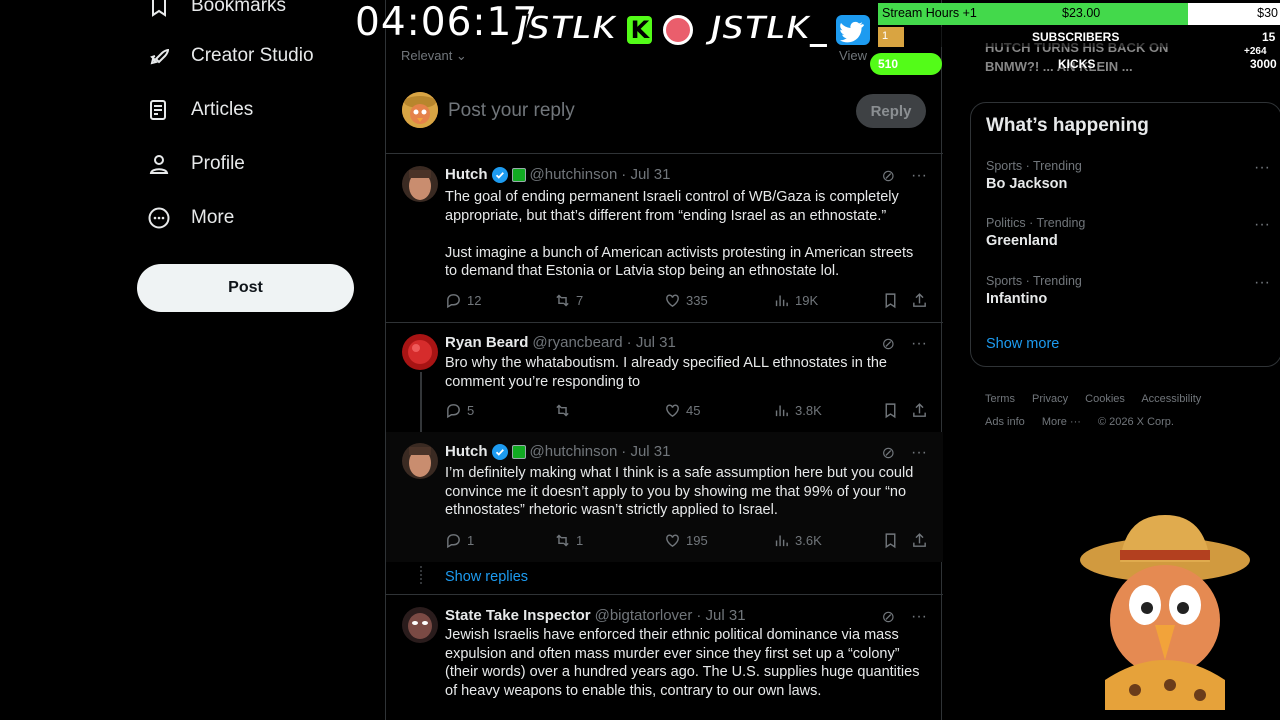 This screenshot has height=720, width=1280. Describe the element at coordinates (697, 300) in the screenshot. I see `like-count: 335` at that location.